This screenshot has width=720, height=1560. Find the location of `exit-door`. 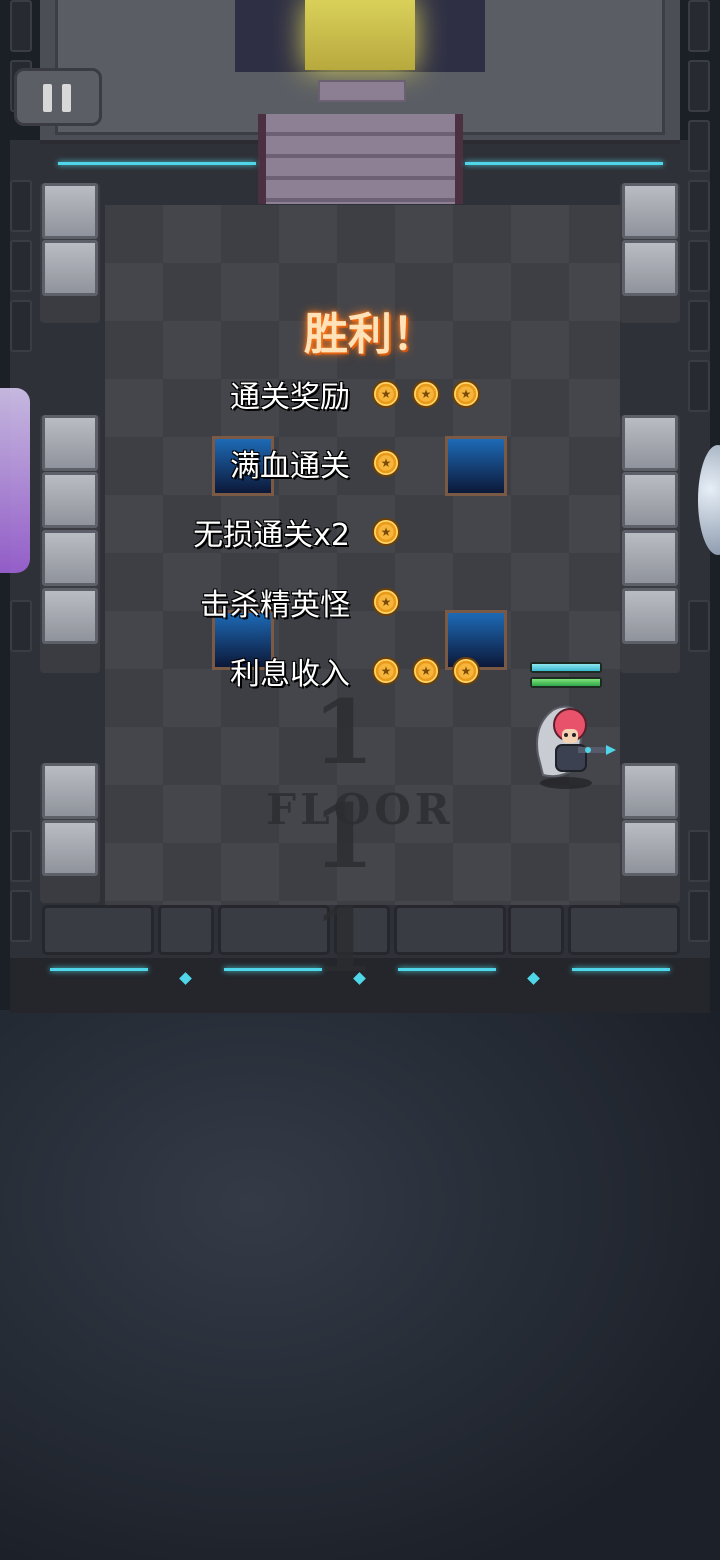

exit-door is located at coordinates (360, 35).